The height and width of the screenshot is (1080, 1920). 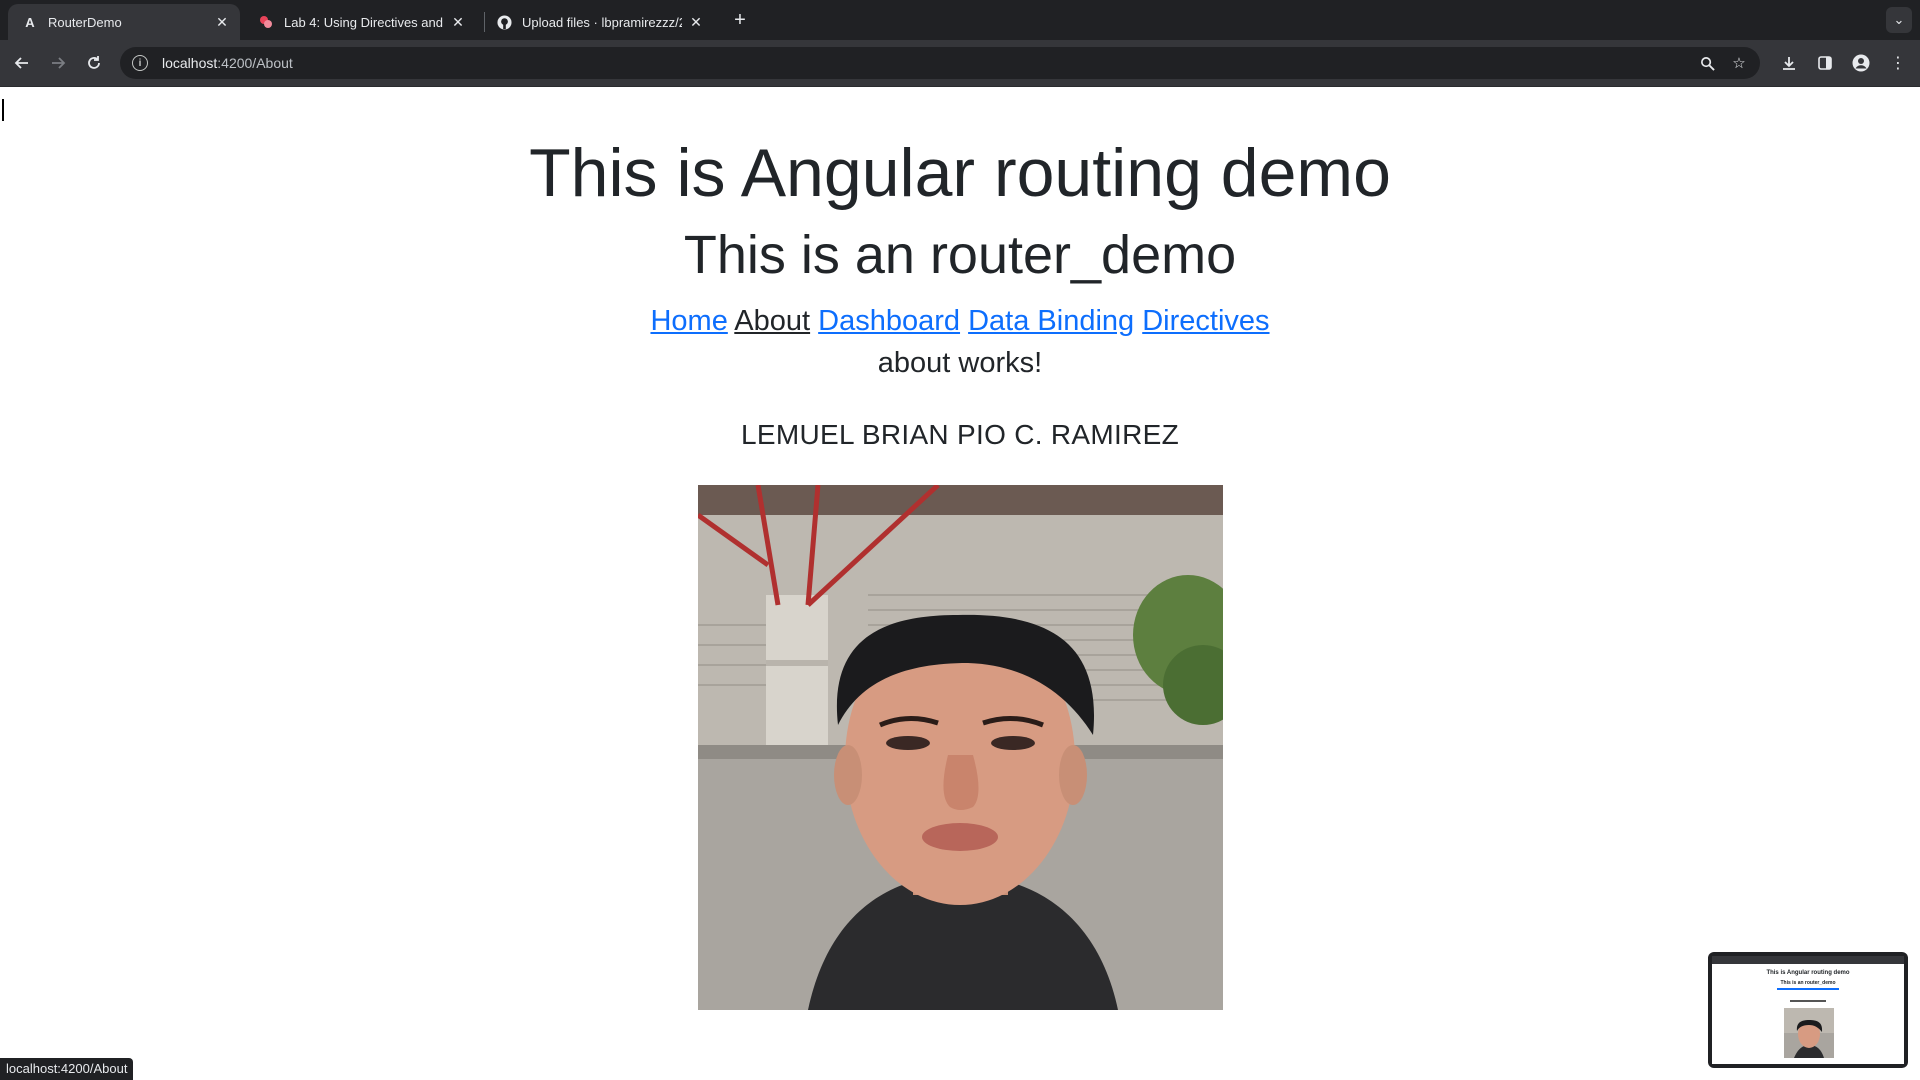 I want to click on new-tab-button: +, so click(x=740, y=20).